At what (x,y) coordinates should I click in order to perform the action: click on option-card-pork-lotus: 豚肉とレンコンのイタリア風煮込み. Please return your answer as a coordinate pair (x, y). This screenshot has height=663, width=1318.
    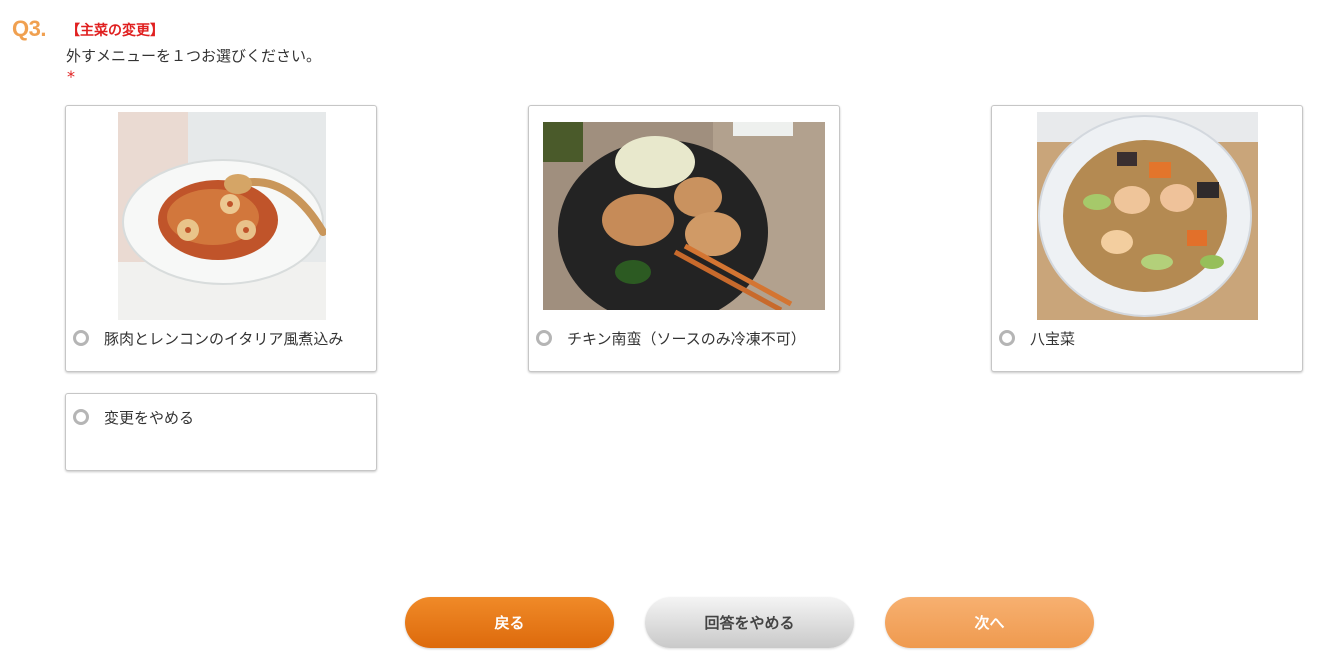
    Looking at the image, I should click on (221, 238).